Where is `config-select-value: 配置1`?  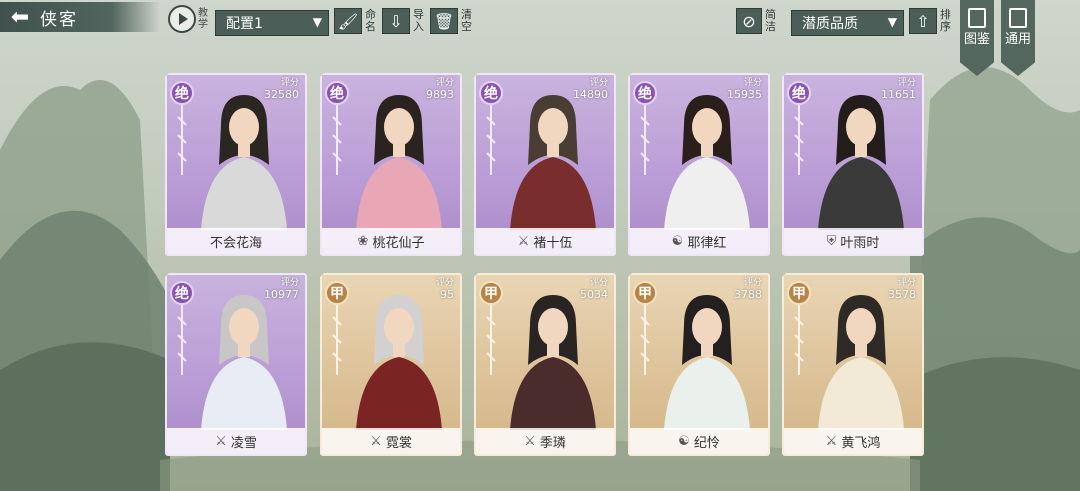 config-select-value: 配置1 is located at coordinates (244, 24).